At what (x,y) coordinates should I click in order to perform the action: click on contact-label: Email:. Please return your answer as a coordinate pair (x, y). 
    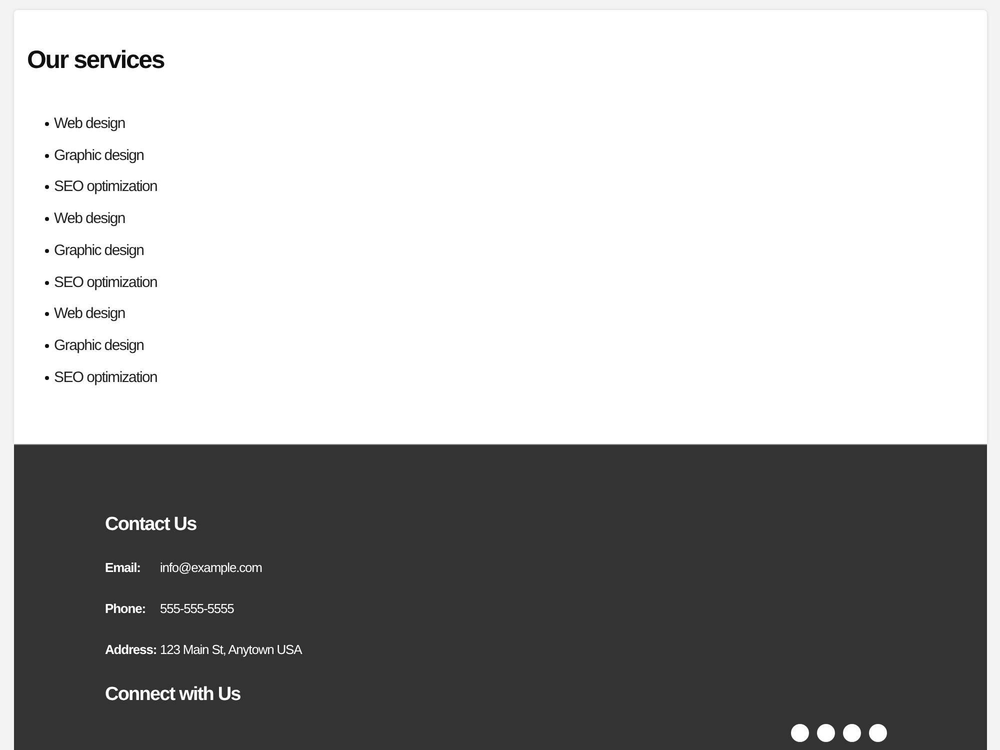
    Looking at the image, I should click on (123, 567).